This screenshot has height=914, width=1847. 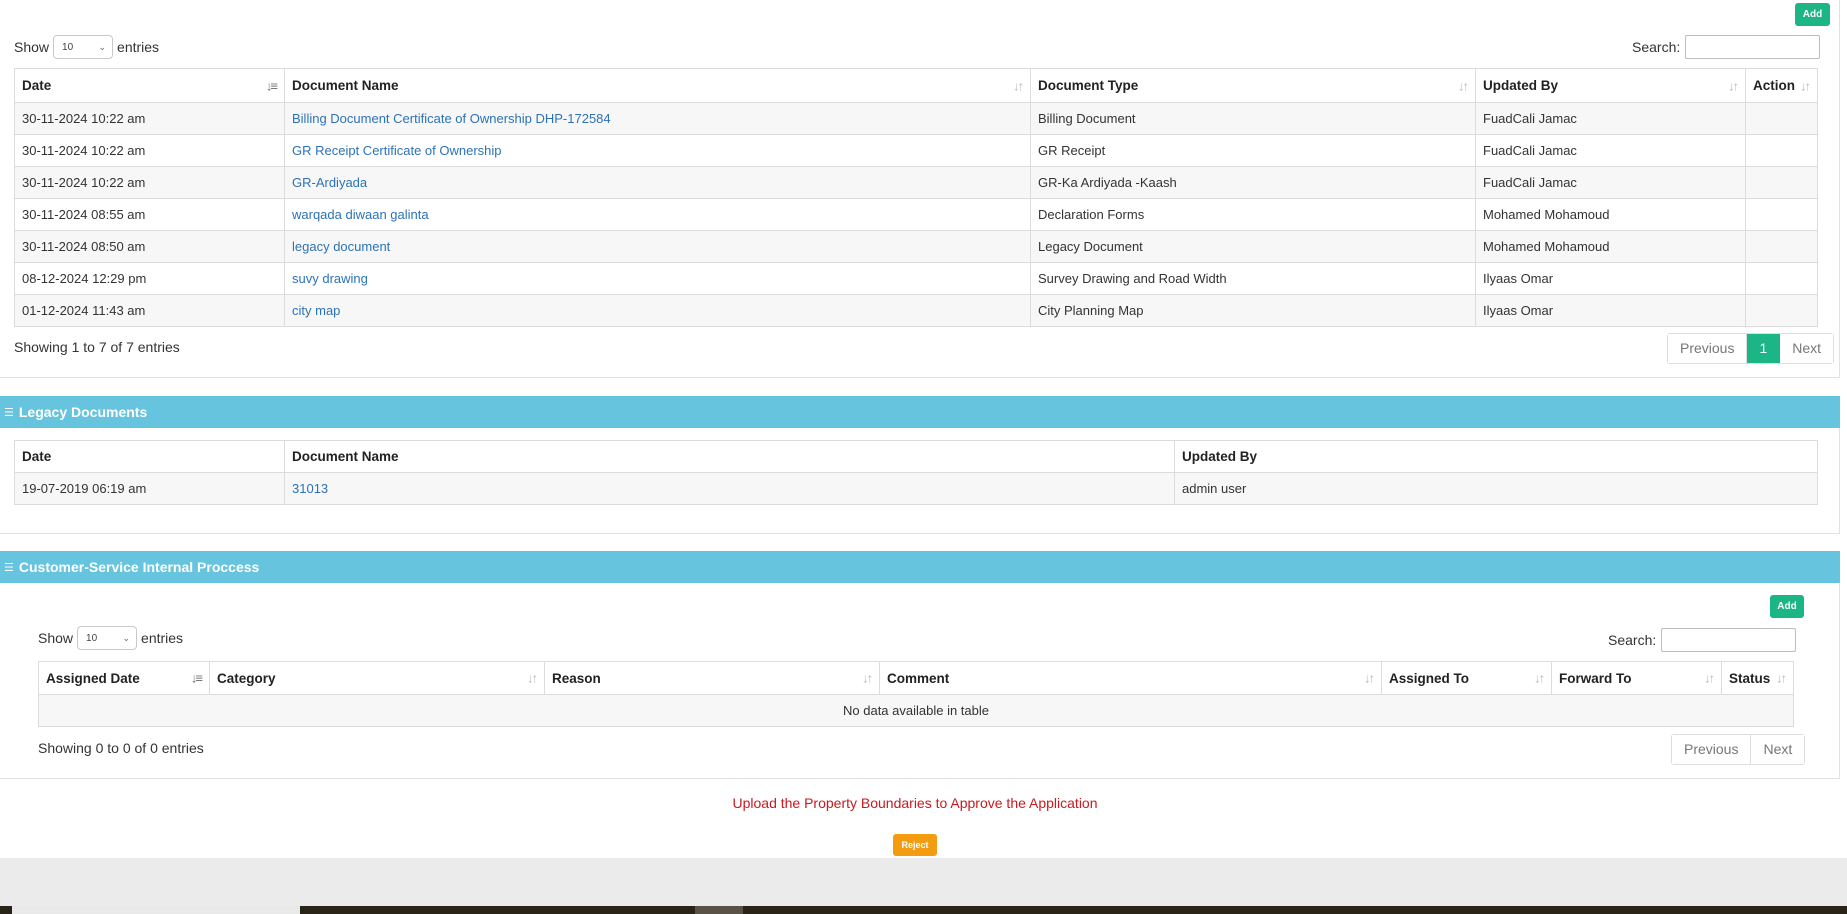 I want to click on cell-date: 01-12-2024 11:43 am, so click(x=149, y=310).